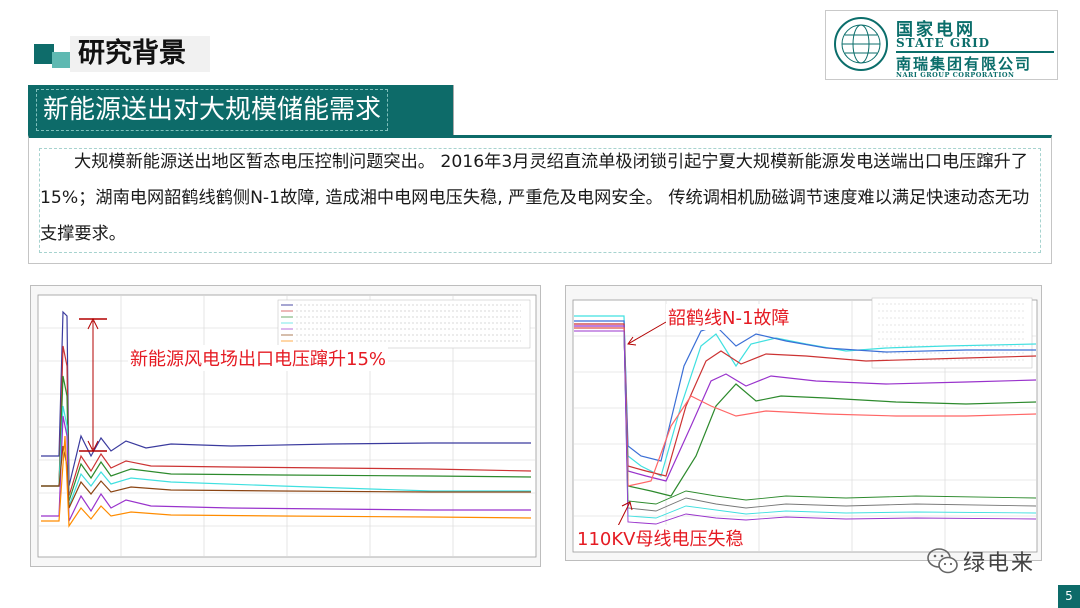 The width and height of the screenshot is (1080, 608). What do you see at coordinates (453, 110) in the screenshot?
I see `section-header-edge` at bounding box center [453, 110].